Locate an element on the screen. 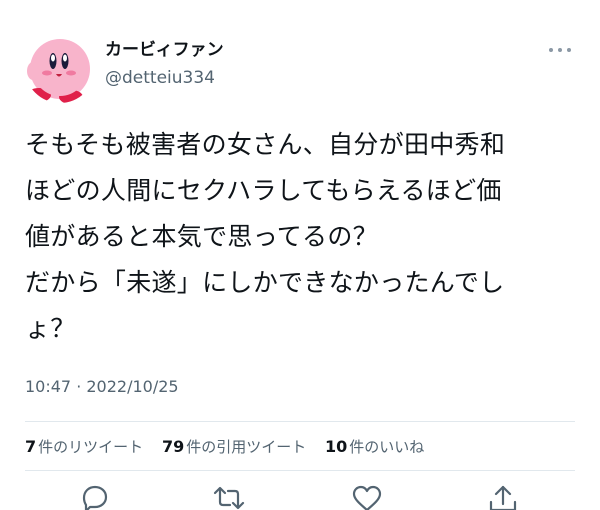 This screenshot has height=510, width=600. retweet-count: 7 is located at coordinates (31, 446).